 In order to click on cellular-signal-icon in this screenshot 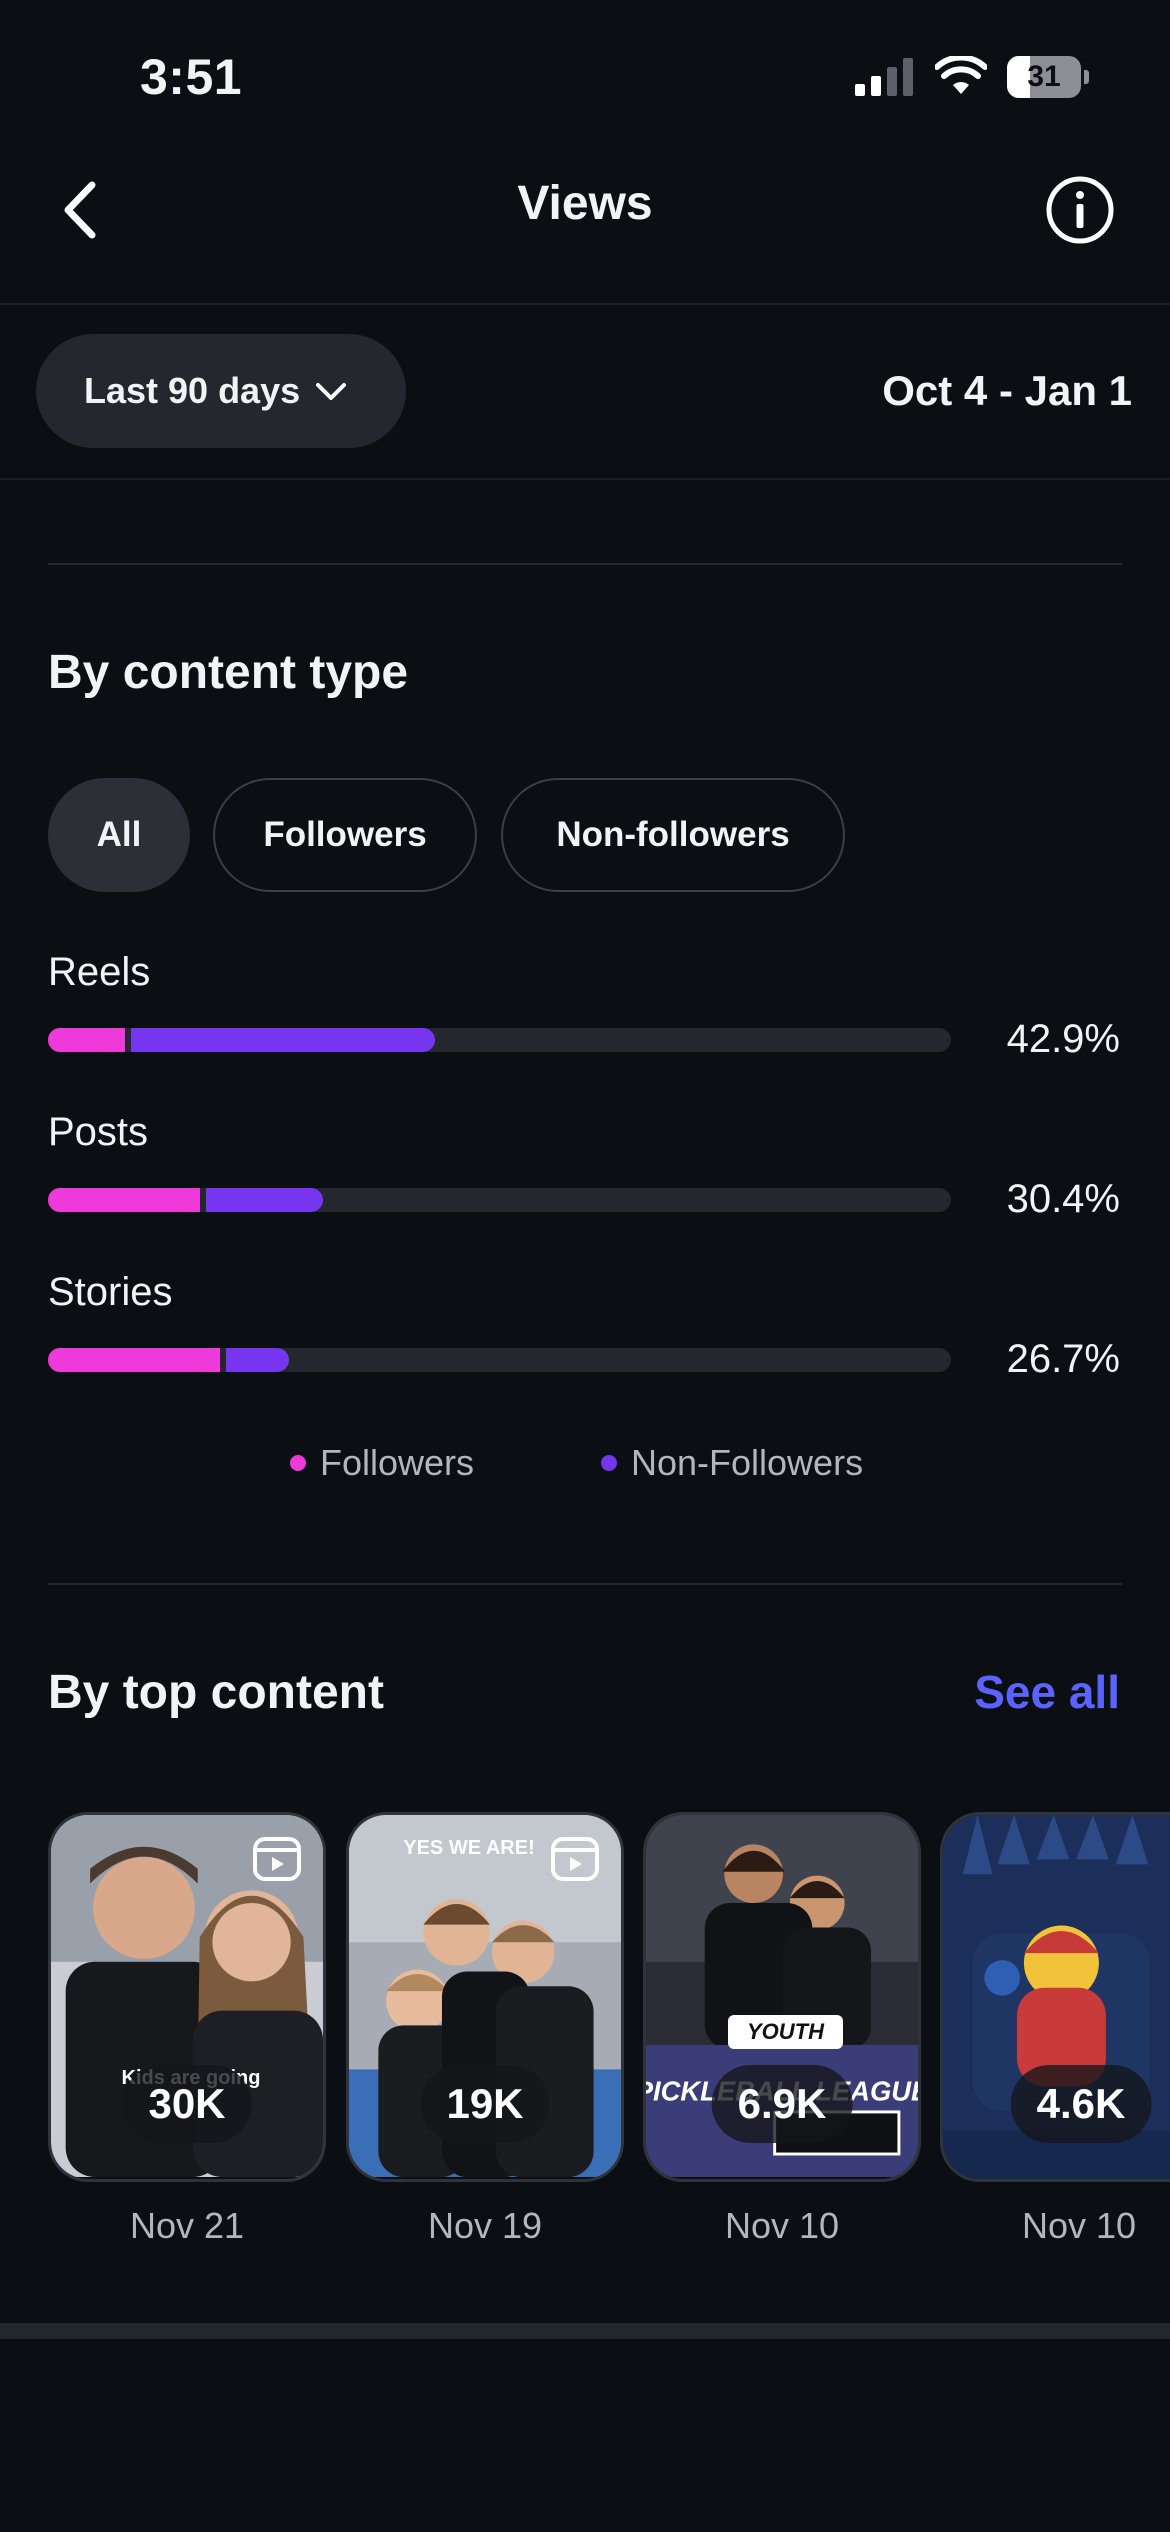, I will do `click(884, 77)`.